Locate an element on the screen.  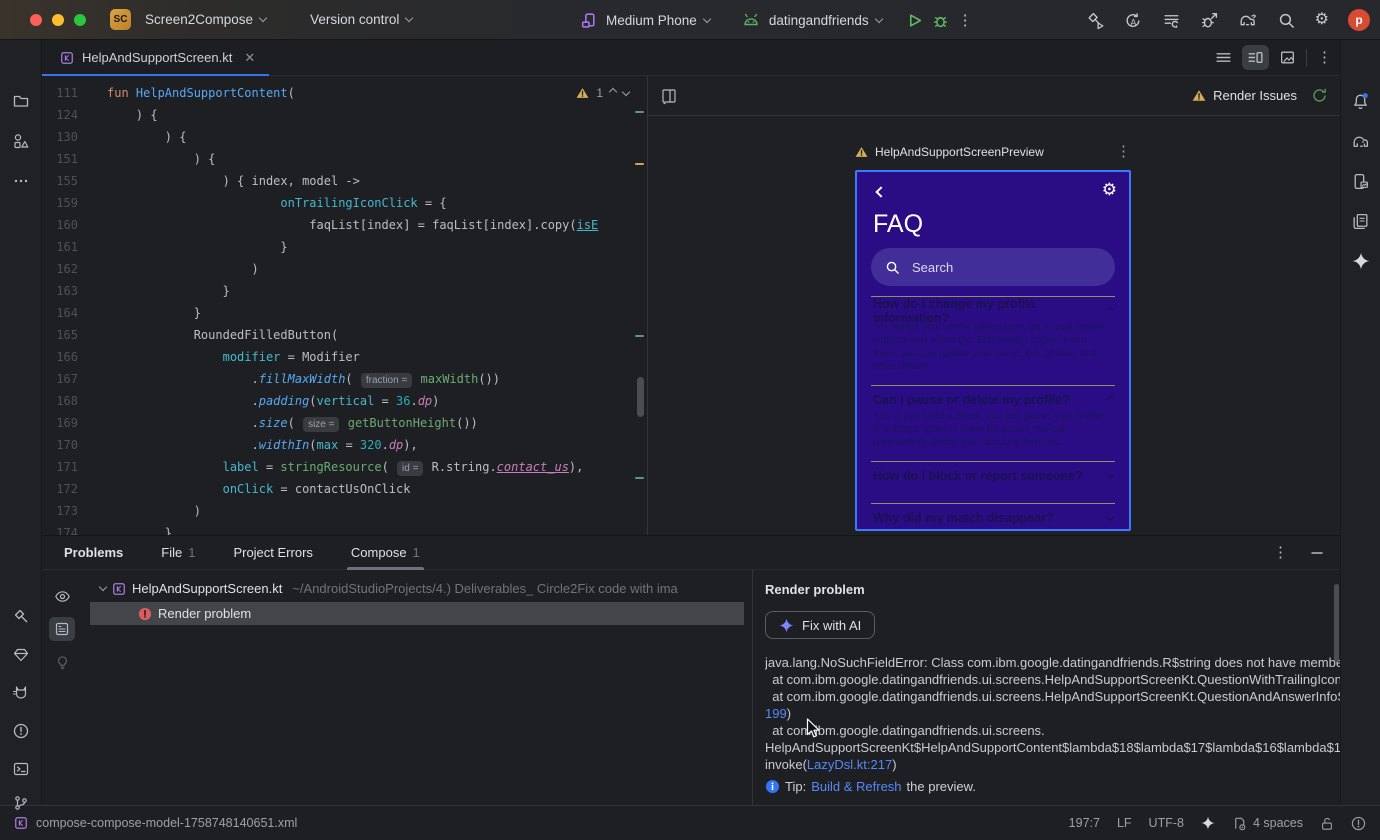
line-number: 164 is located at coordinates (60, 313).